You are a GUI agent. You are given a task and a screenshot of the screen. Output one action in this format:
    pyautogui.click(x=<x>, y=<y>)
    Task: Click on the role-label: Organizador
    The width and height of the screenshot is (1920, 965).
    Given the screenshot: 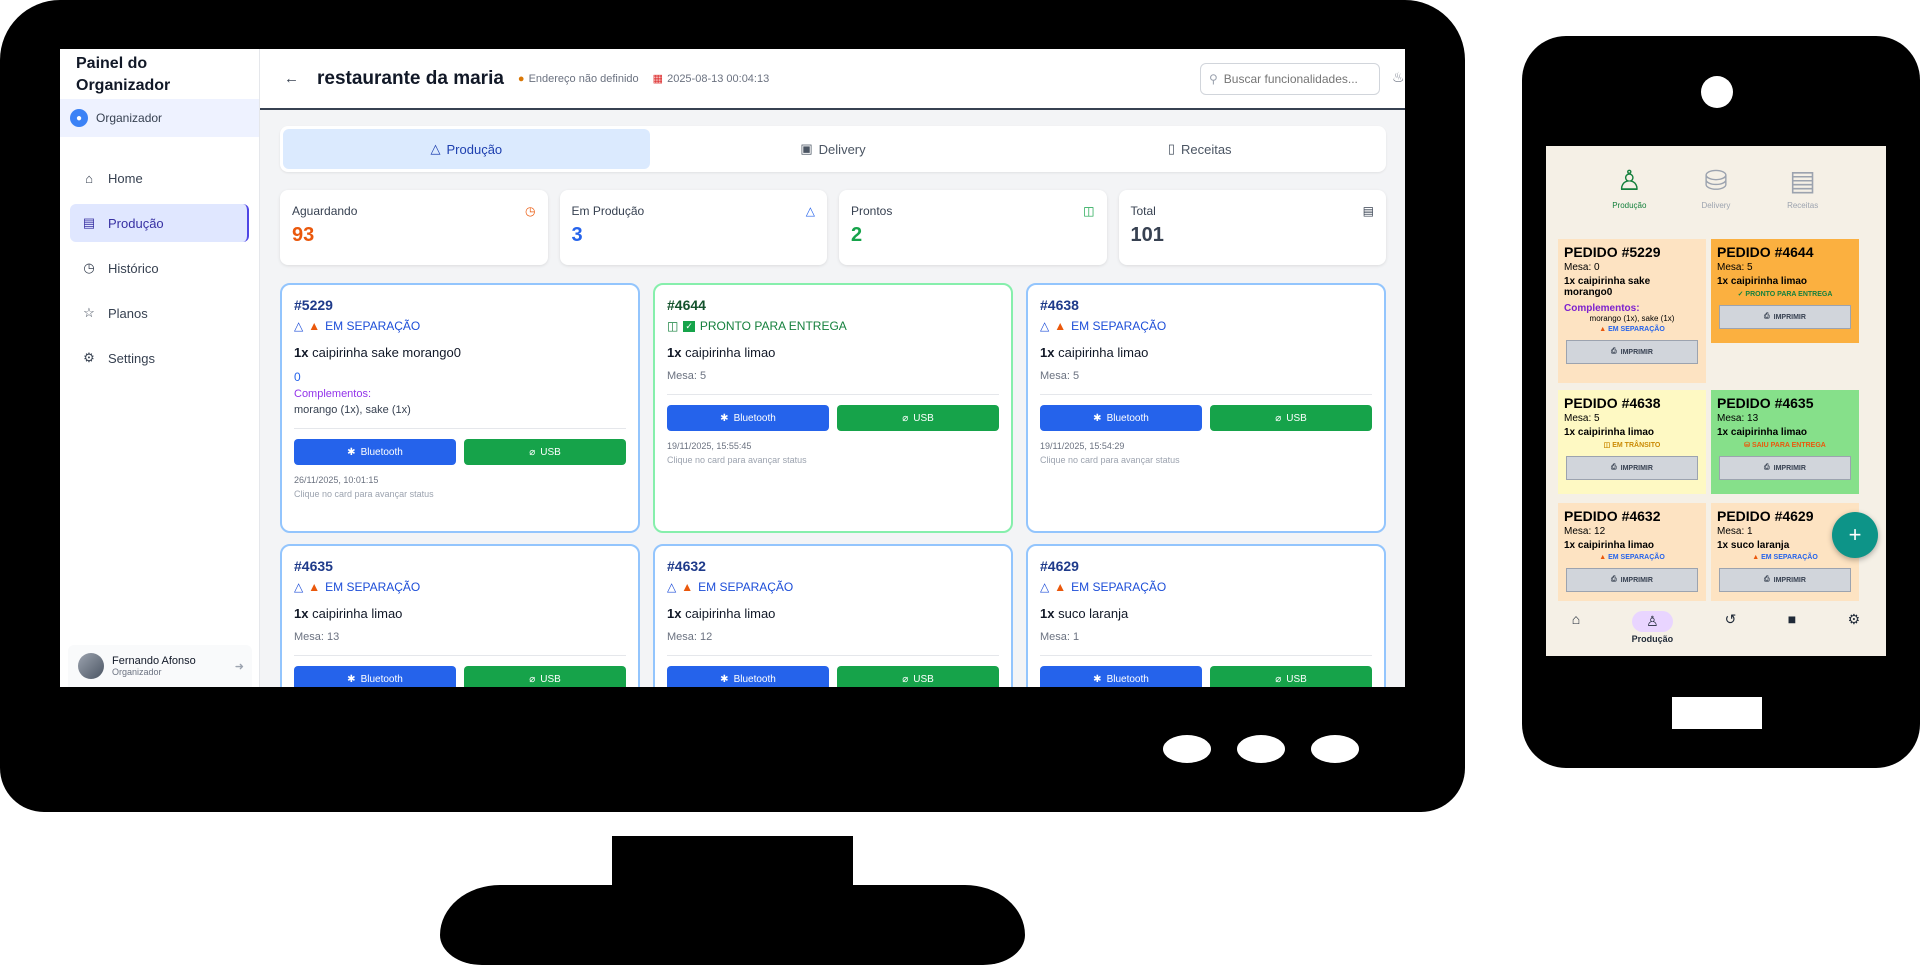 What is the action you would take?
    pyautogui.click(x=129, y=118)
    